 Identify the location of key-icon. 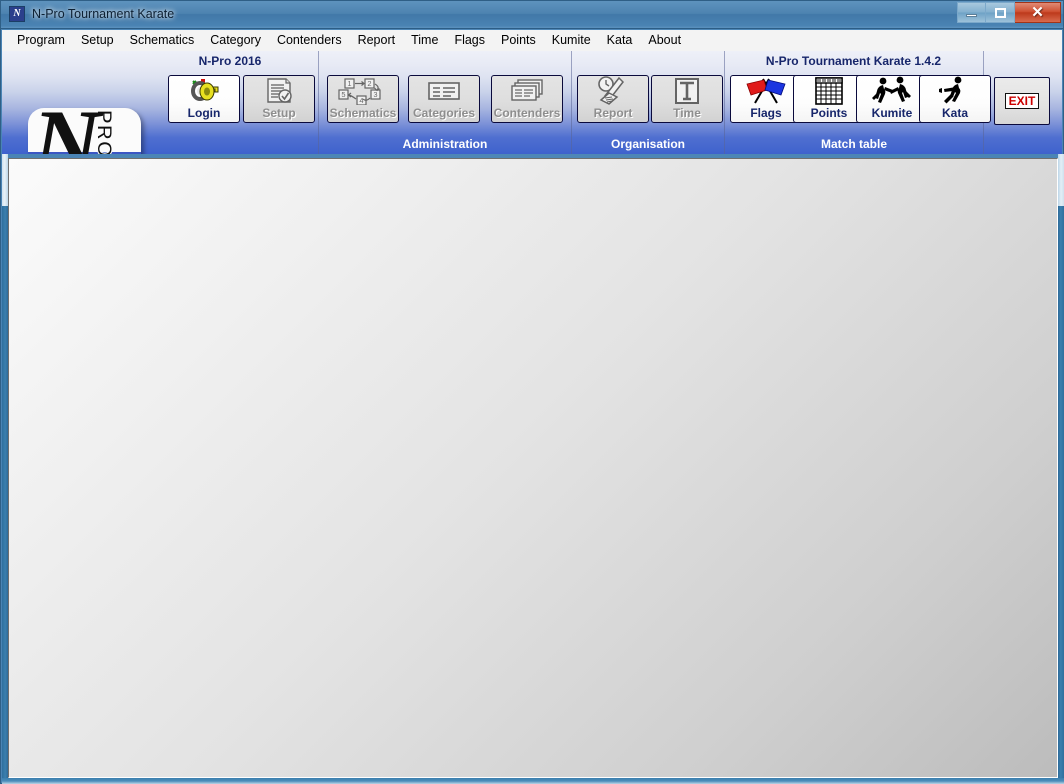
(204, 91).